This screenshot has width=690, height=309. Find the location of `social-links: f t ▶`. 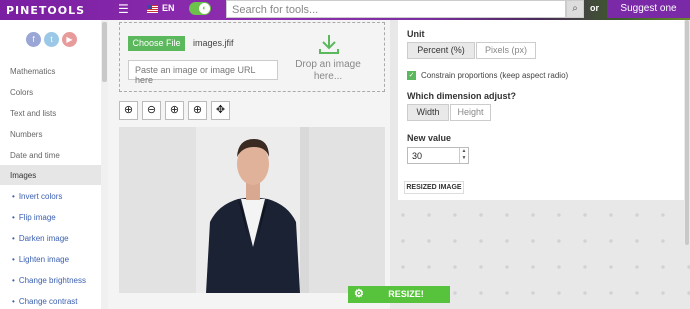

social-links: f t ▶ is located at coordinates (56, 40).